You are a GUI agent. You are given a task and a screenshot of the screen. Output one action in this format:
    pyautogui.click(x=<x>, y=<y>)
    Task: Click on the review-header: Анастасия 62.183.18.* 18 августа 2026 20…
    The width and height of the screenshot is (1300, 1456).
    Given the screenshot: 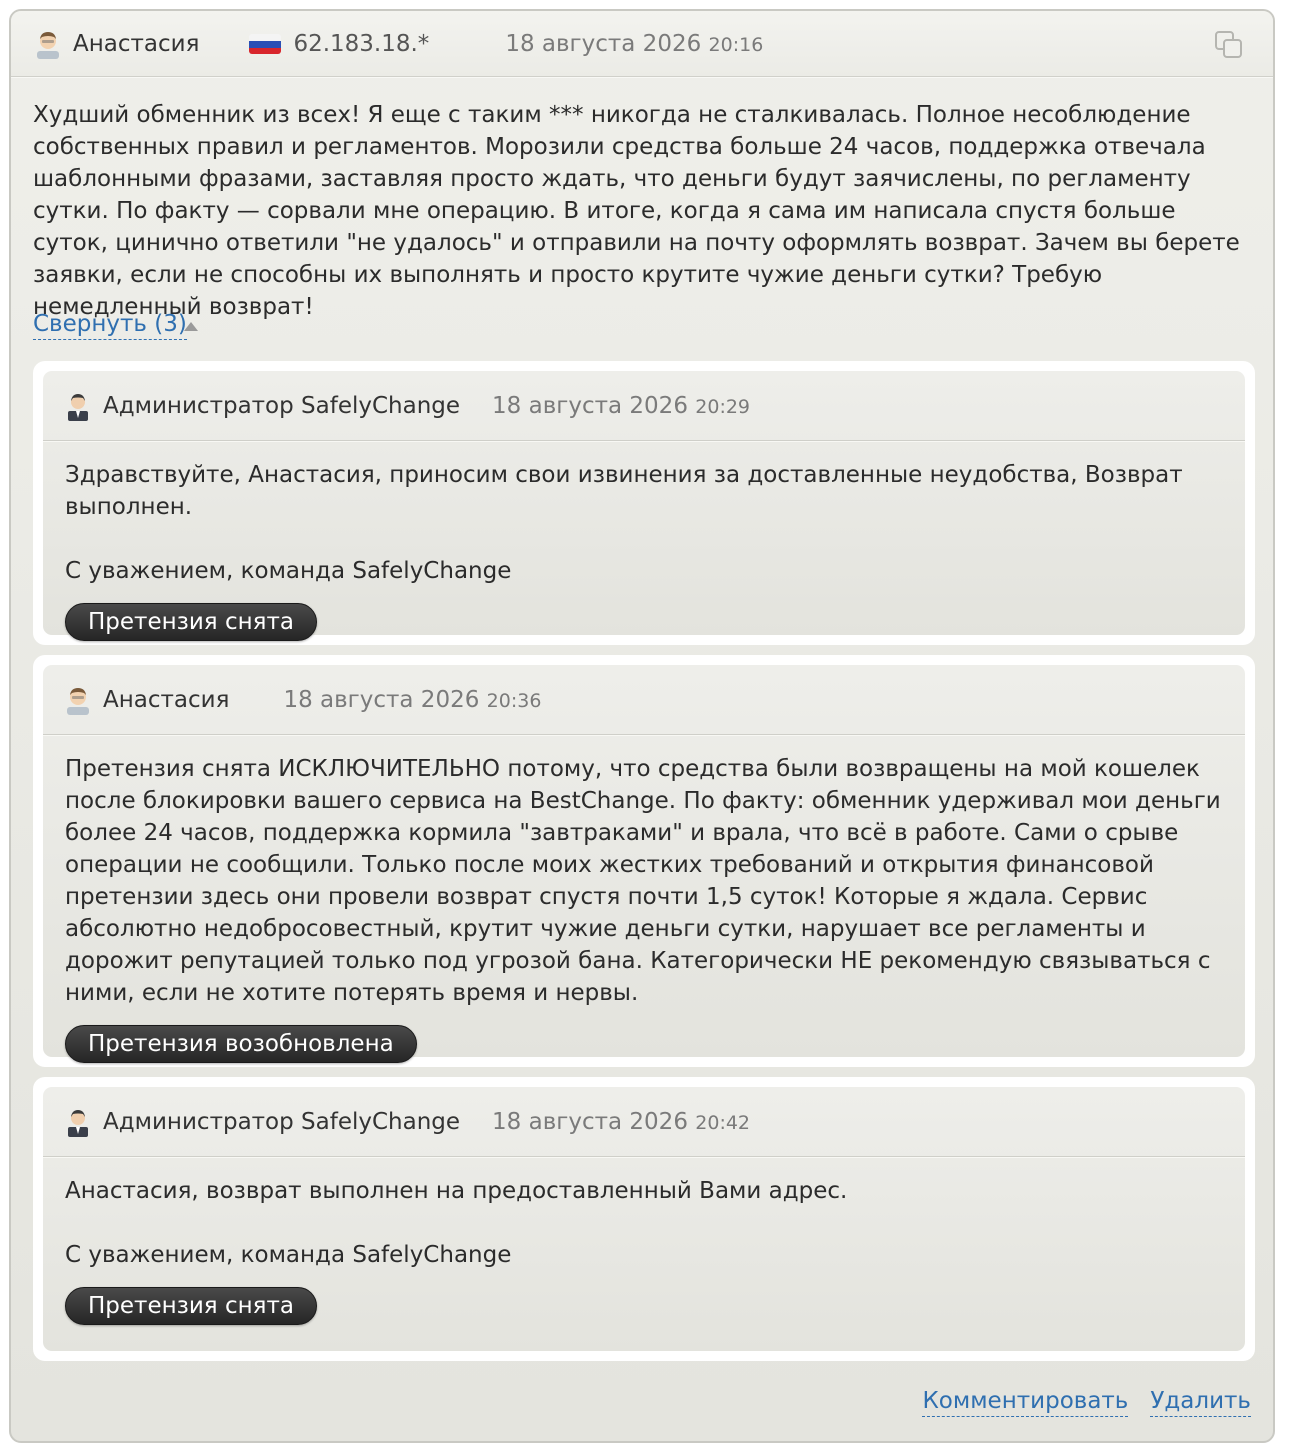 What is the action you would take?
    pyautogui.click(x=642, y=44)
    